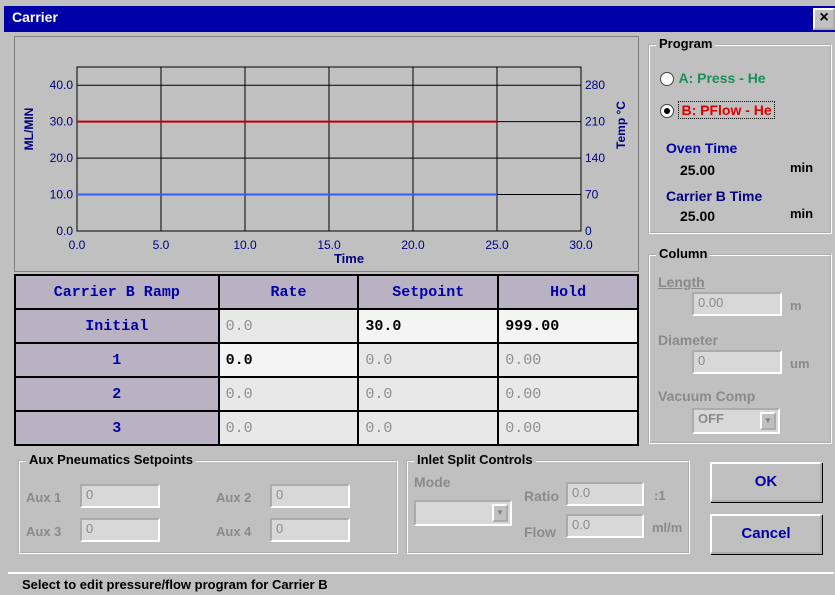 This screenshot has width=835, height=595. What do you see at coordinates (592, 195) in the screenshot?
I see `y2-tick-label: 70` at bounding box center [592, 195].